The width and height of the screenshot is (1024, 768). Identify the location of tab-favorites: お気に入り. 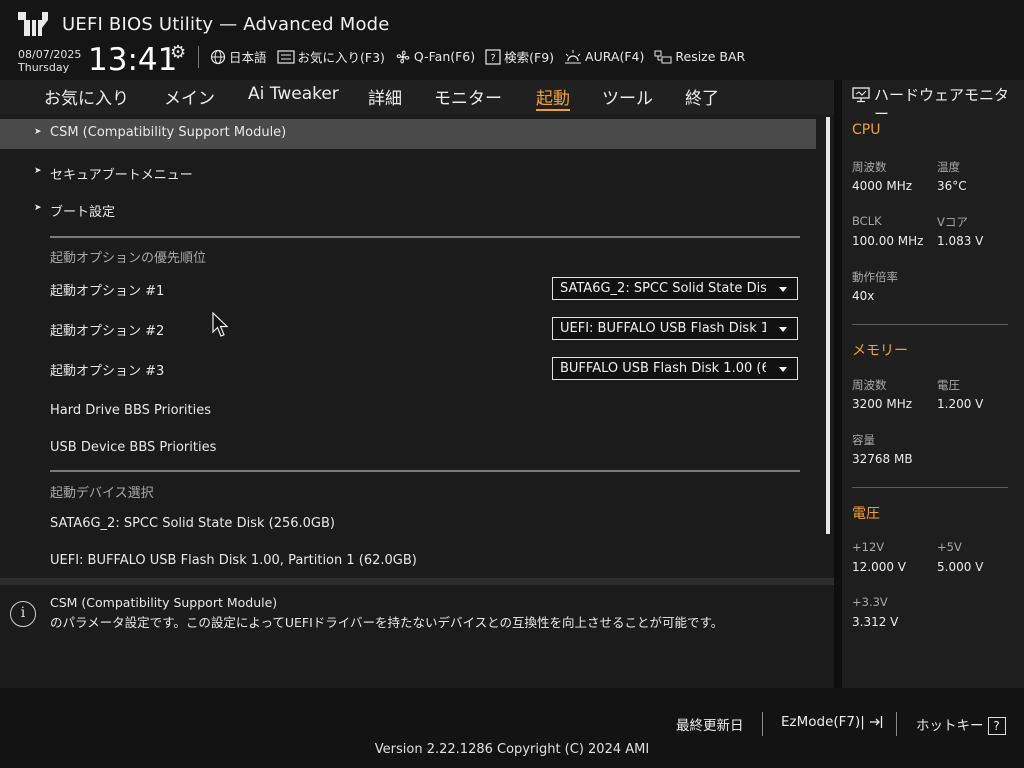
(86, 96).